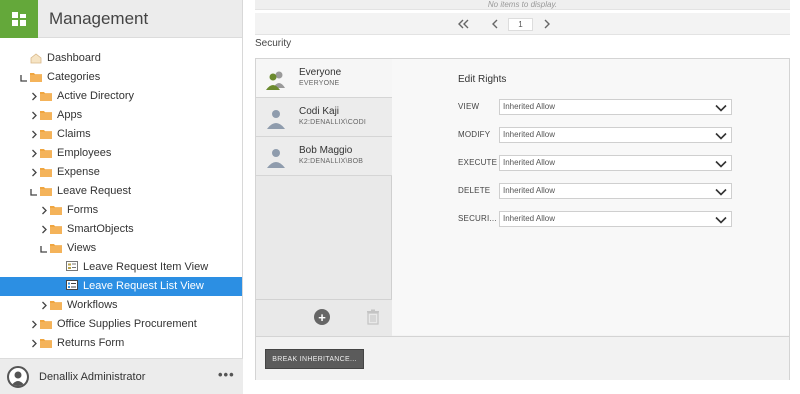 The height and width of the screenshot is (394, 800). I want to click on user-account: K2:DENALLIX\CODI, so click(332, 122).